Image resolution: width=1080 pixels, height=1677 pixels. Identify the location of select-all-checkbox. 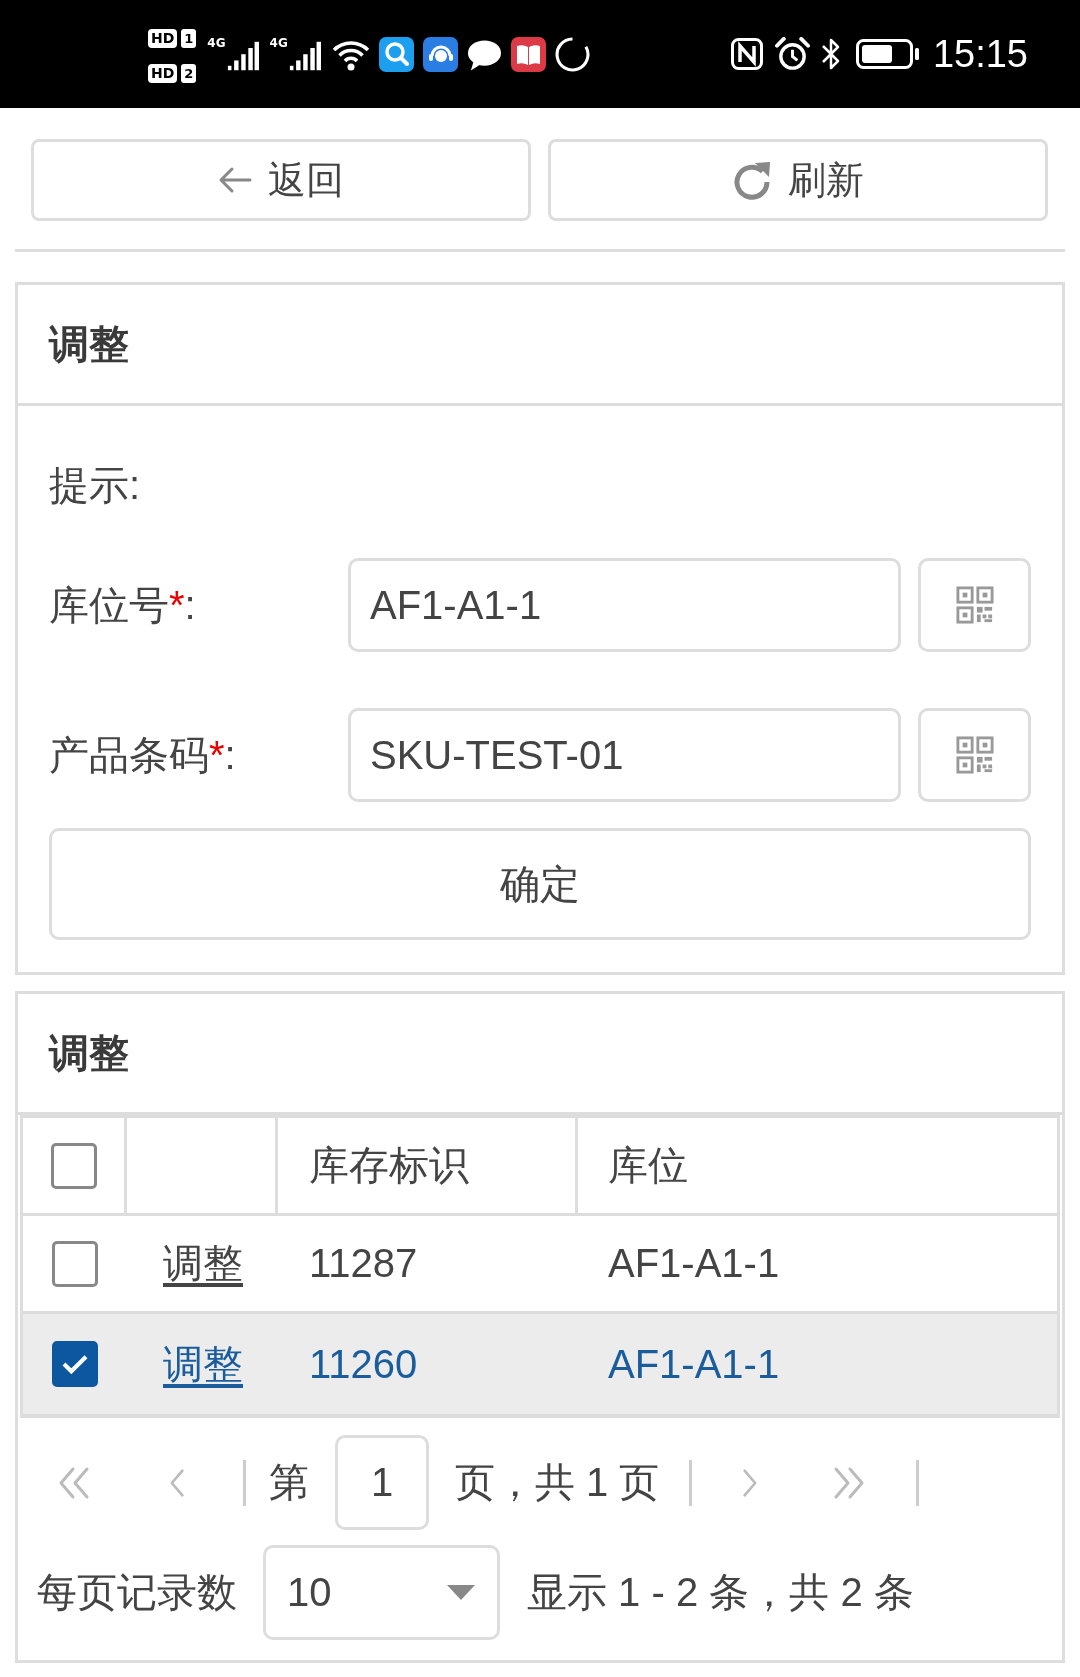
(73, 1165).